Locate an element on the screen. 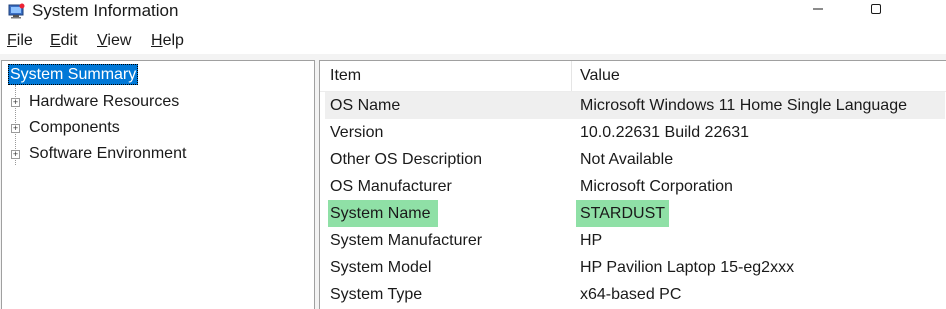 The height and width of the screenshot is (309, 946). row-value: HP is located at coordinates (591, 240).